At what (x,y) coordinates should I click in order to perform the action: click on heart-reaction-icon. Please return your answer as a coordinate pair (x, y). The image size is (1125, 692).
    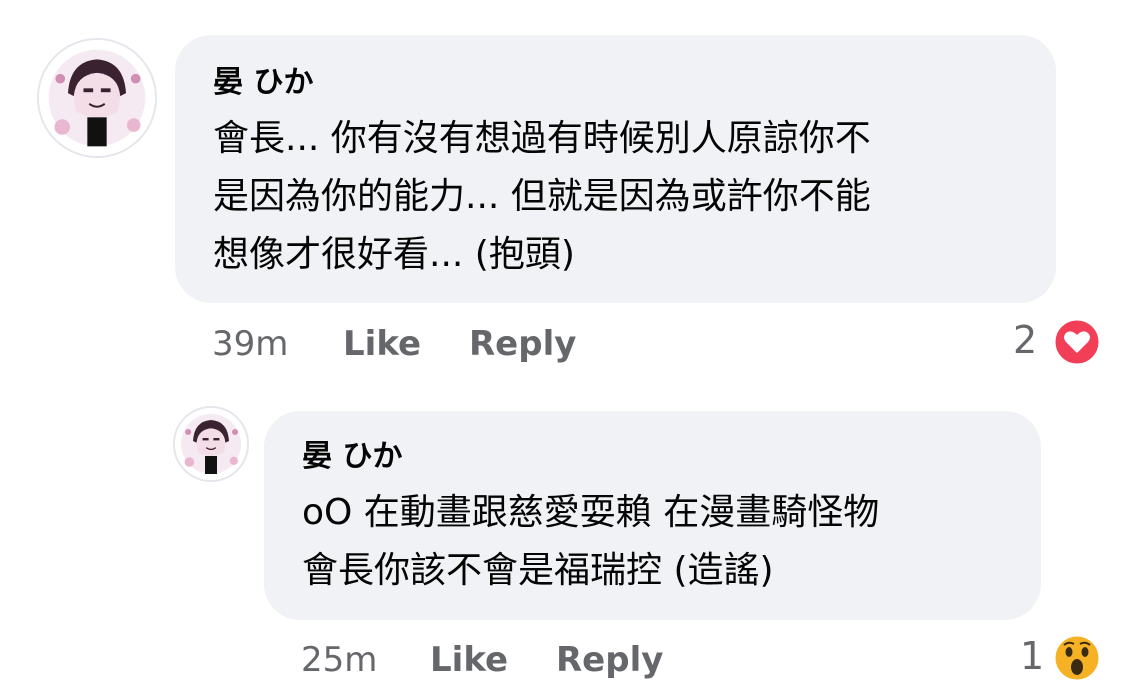
    Looking at the image, I should click on (1077, 342).